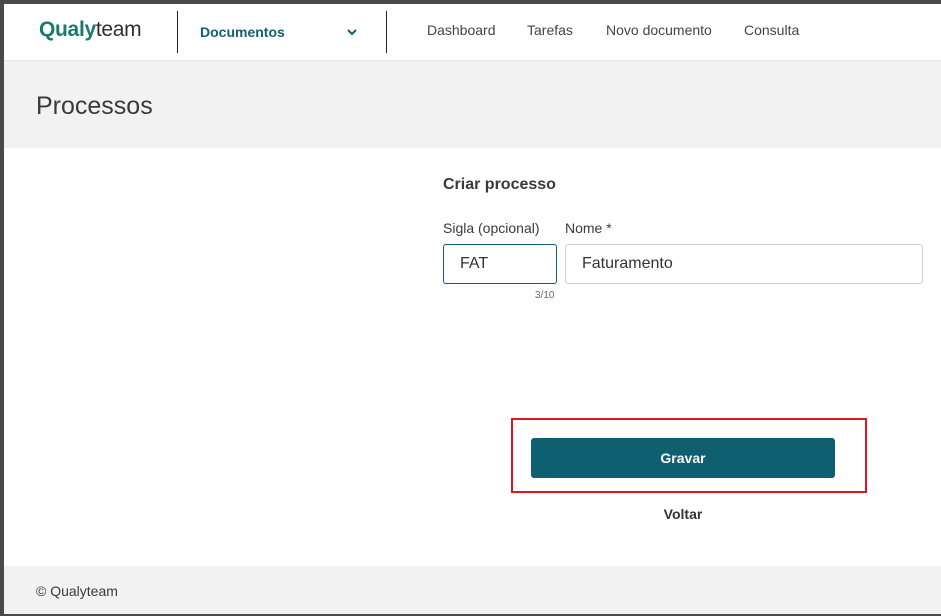  I want to click on logo-primary-text: Qualy, so click(67, 29).